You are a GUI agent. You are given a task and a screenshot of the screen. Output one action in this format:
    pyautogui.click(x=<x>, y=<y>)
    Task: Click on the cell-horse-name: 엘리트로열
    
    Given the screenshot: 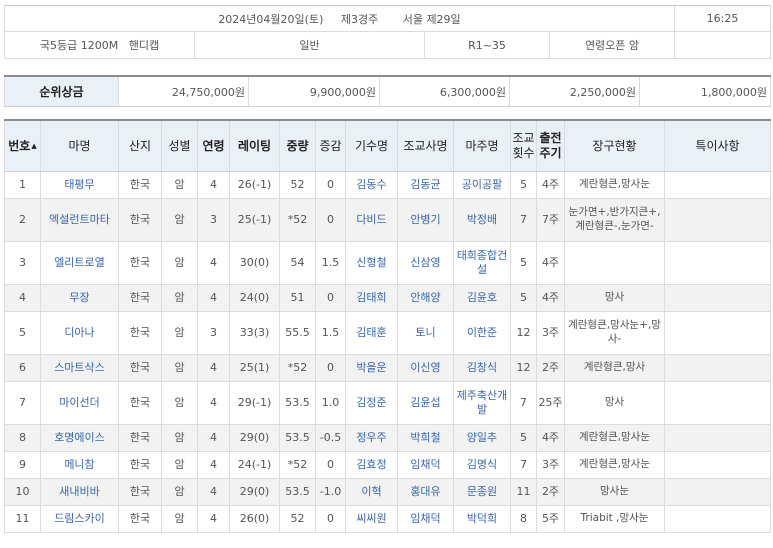 What is the action you would take?
    pyautogui.click(x=79, y=263)
    